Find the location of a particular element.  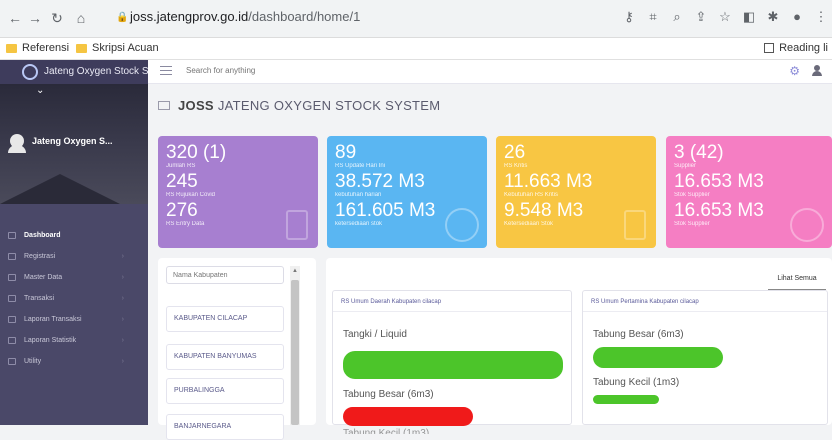

hero-background is located at coordinates (60, 189).